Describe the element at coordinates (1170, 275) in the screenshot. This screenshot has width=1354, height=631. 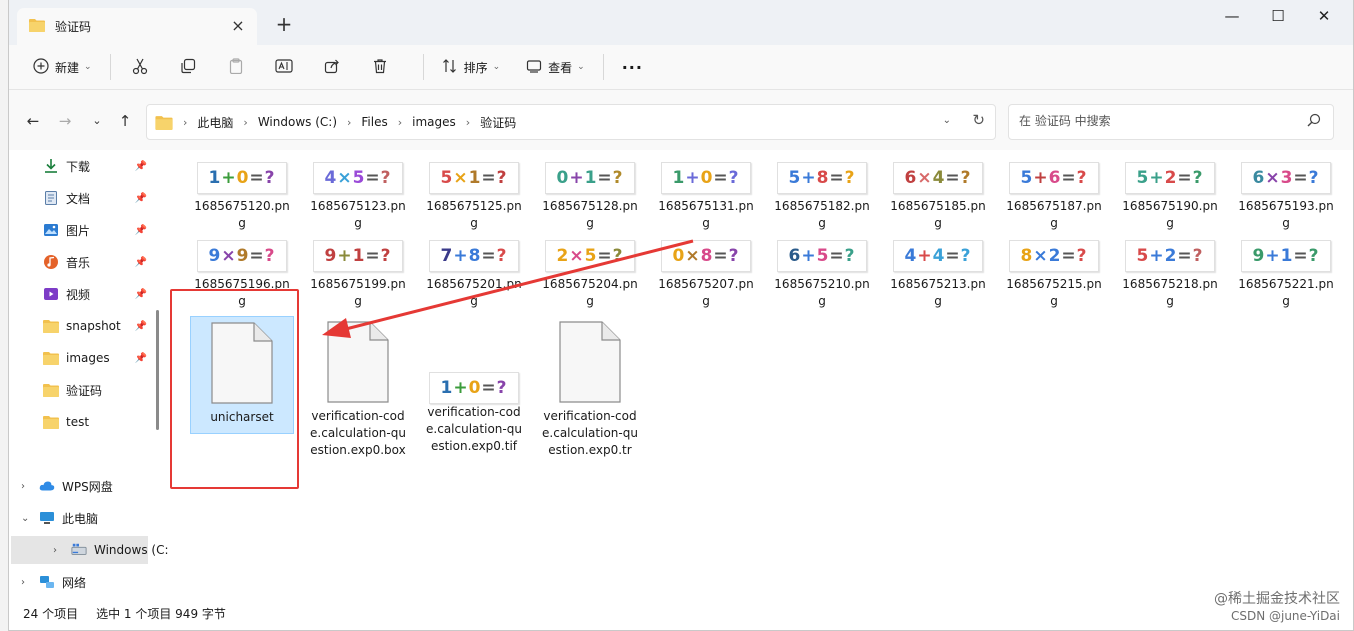
I see `file-item: 5+2=? 1685675218.png` at that location.